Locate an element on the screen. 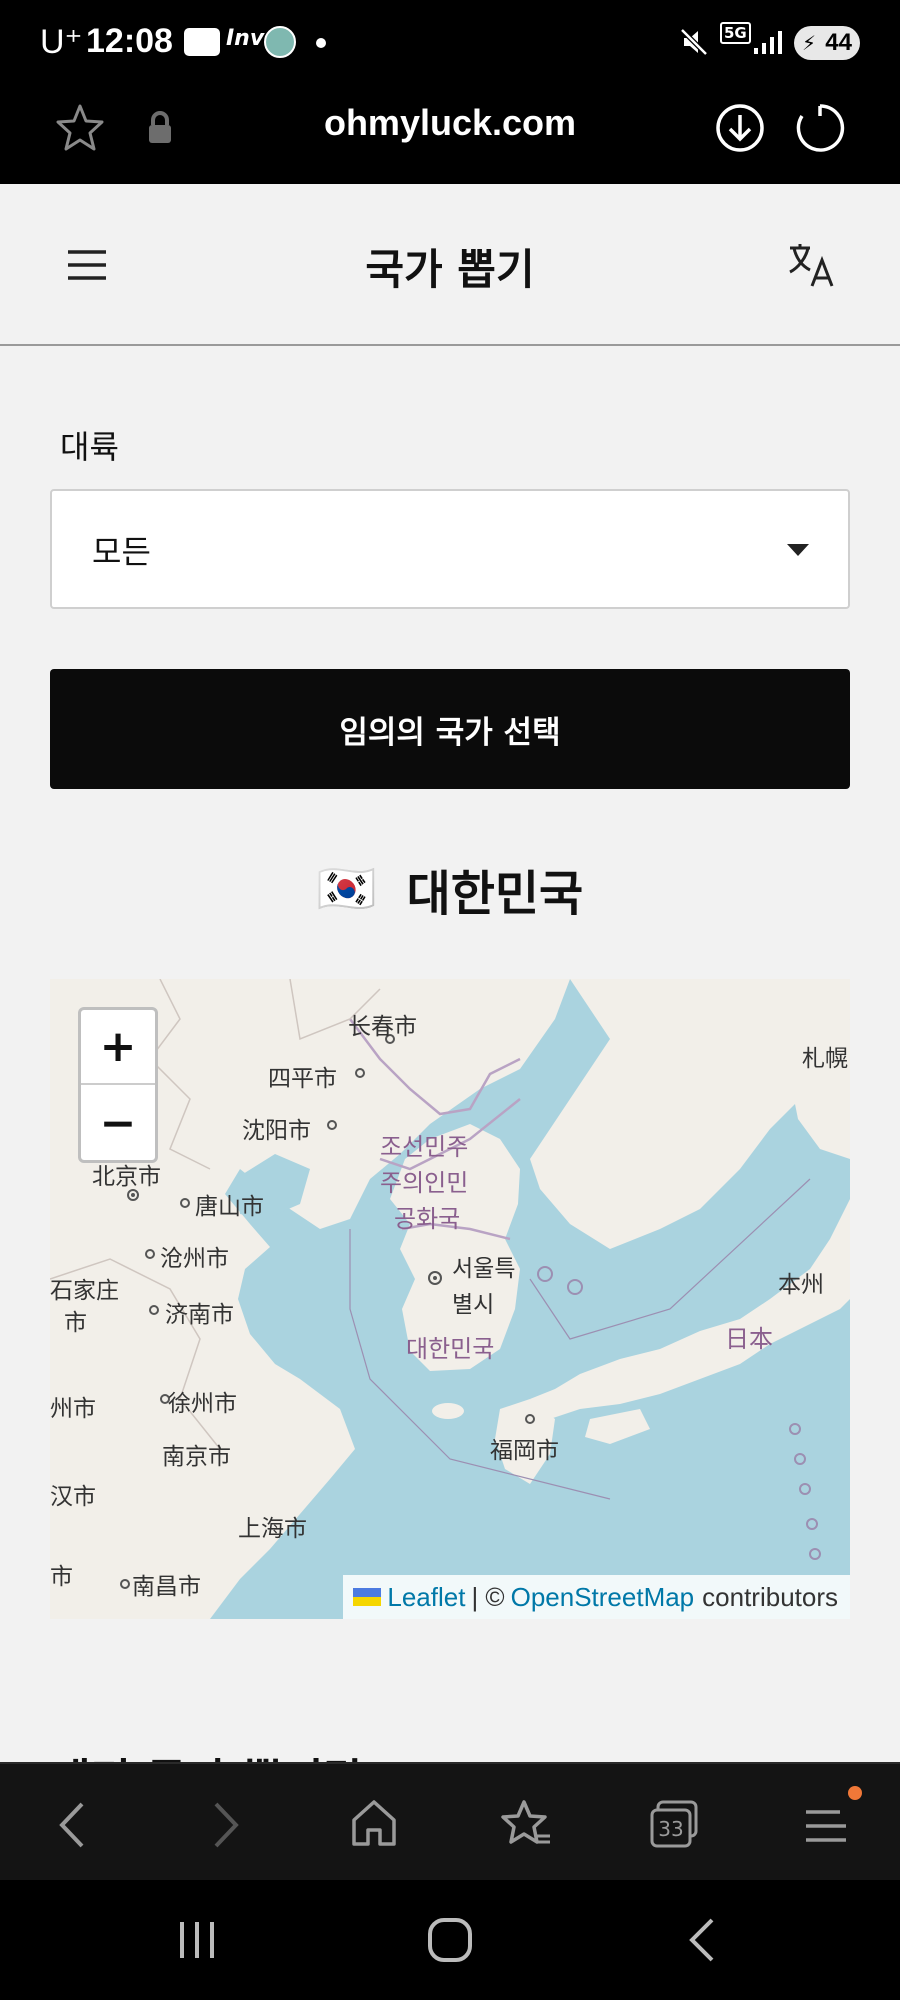 Image resolution: width=900 pixels, height=2000 pixels. tabs-icon: 33 is located at coordinates (674, 1824).